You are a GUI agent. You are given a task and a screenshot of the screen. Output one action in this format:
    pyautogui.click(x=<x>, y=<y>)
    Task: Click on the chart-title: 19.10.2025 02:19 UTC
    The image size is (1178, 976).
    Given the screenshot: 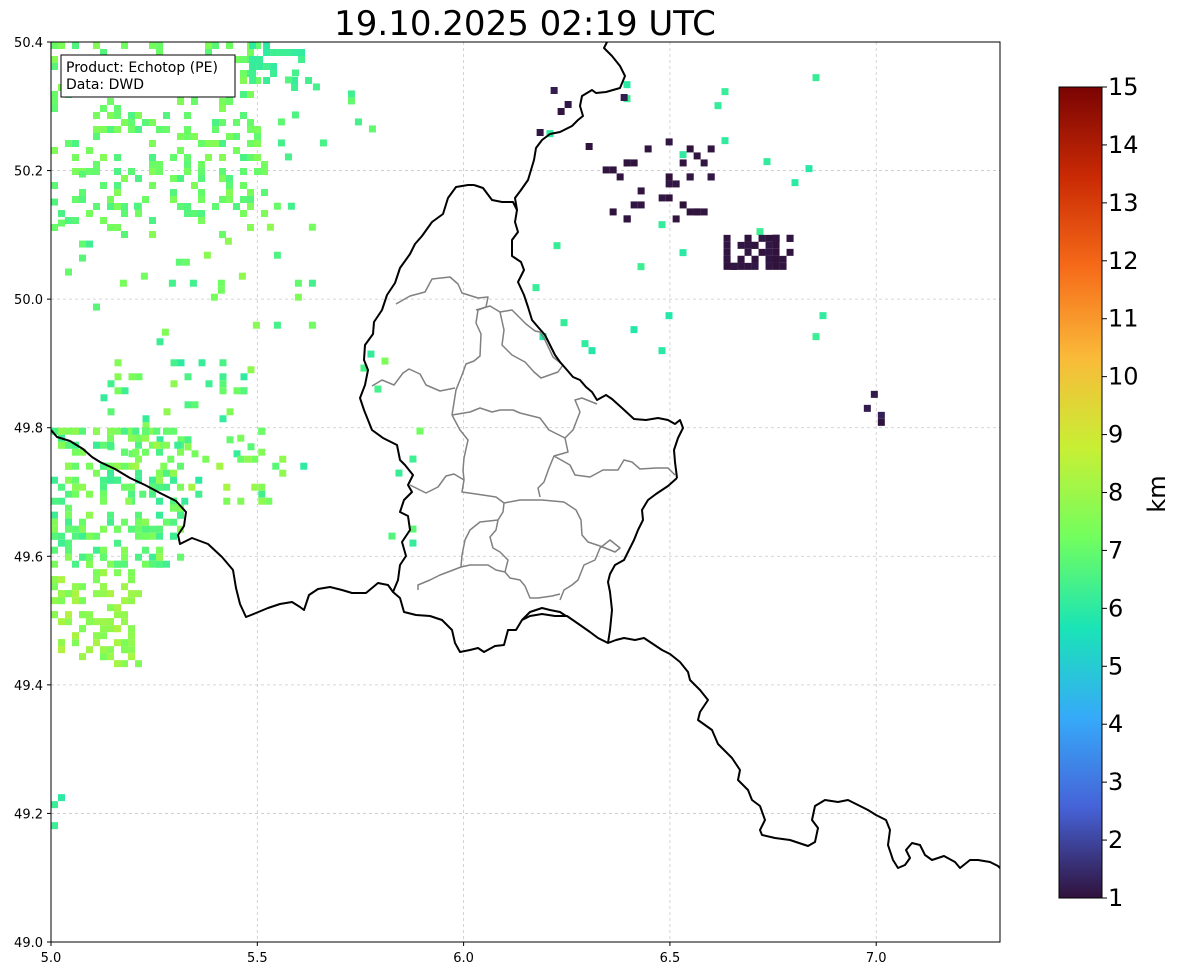 What is the action you would take?
    pyautogui.click(x=525, y=24)
    